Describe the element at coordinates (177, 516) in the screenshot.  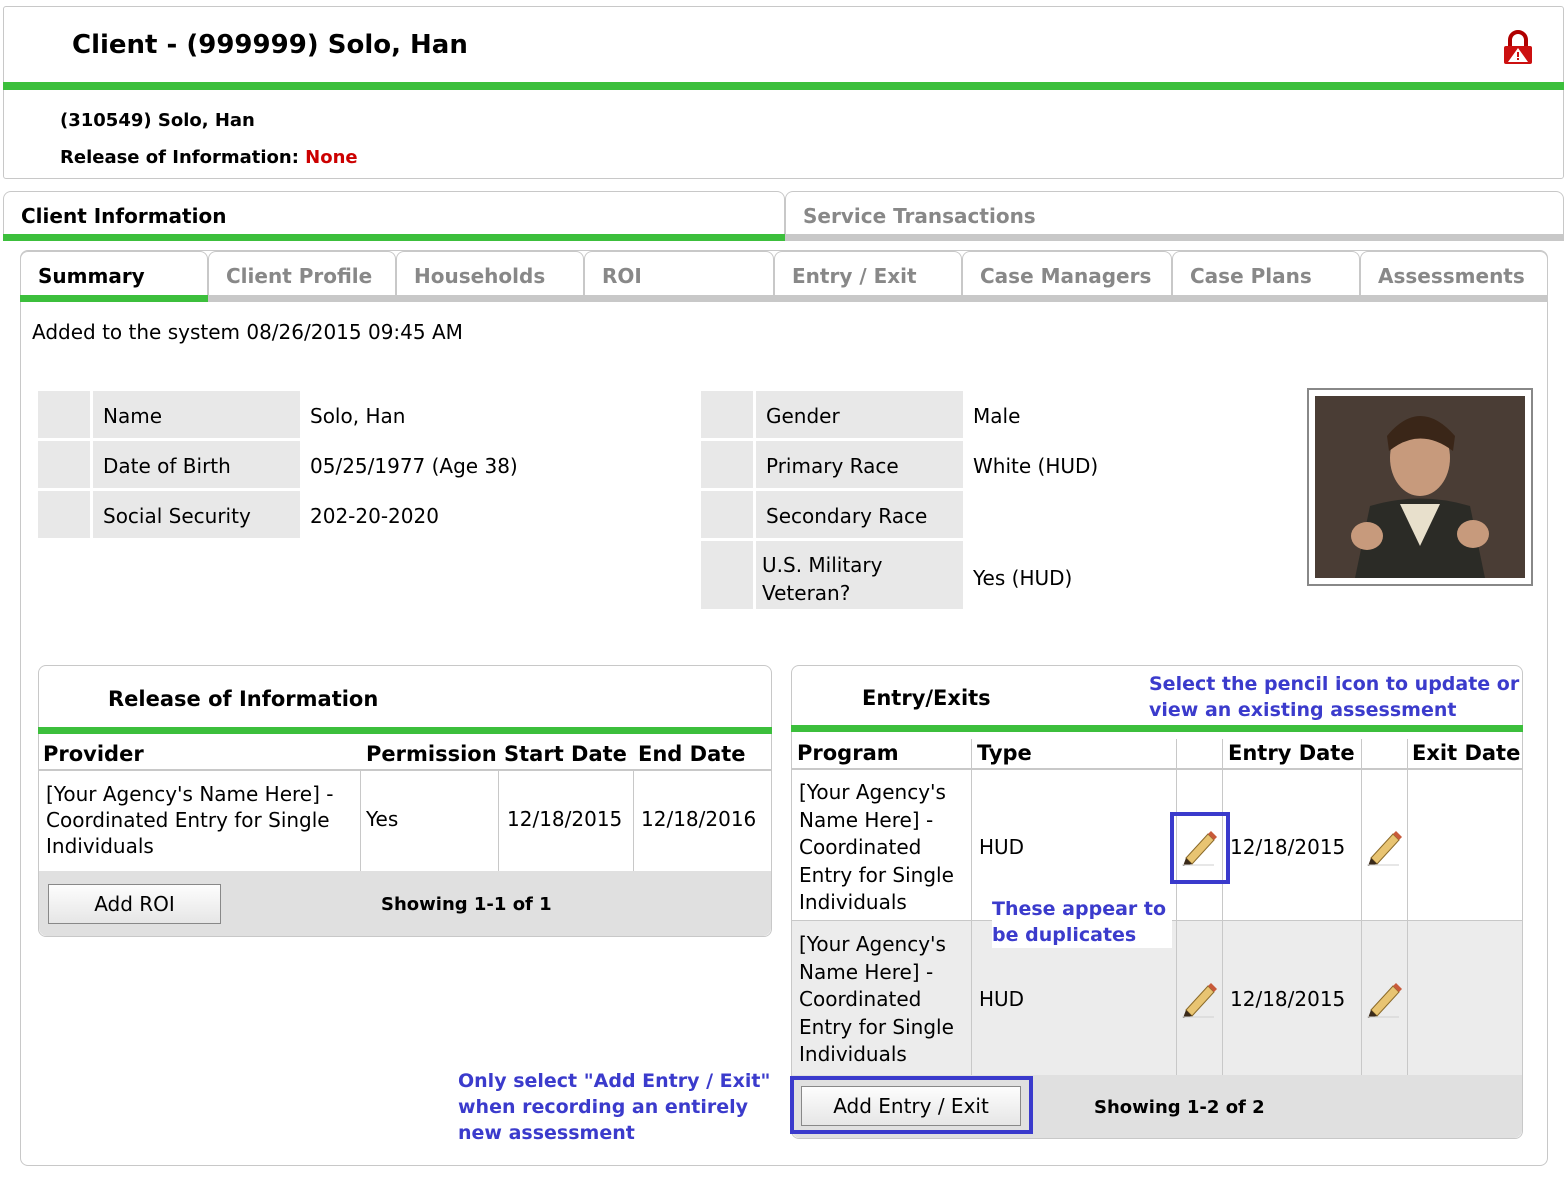
I see `label-social-security: Social Security` at that location.